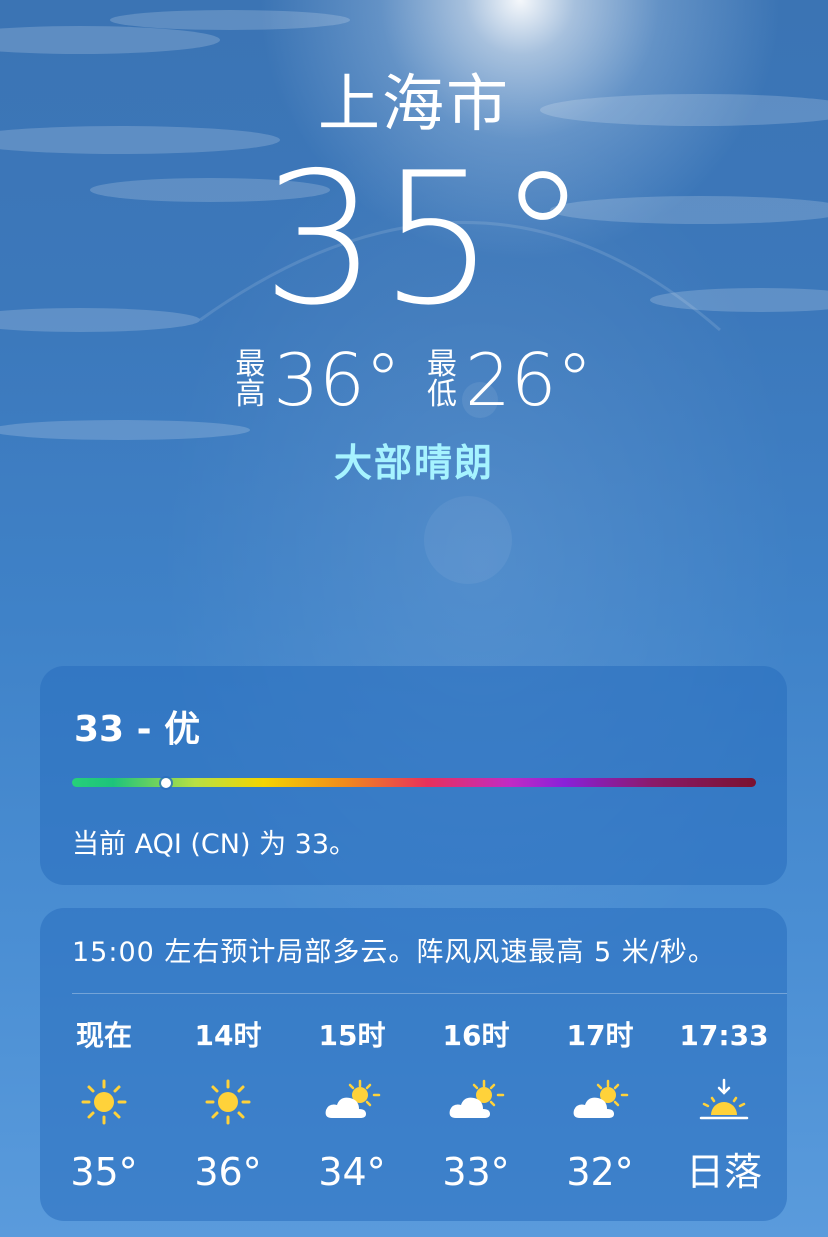 This screenshot has width=828, height=1237. Describe the element at coordinates (600, 1172) in the screenshot. I see `hour-temp: 32°` at that location.